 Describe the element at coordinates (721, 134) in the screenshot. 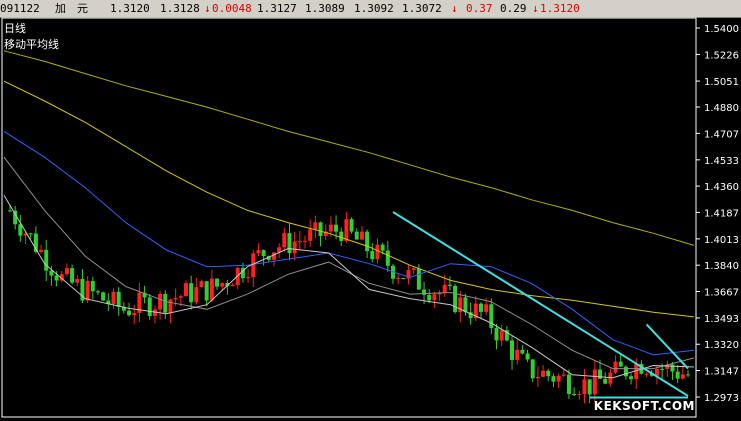

I see `y-tick-label: 1.4707` at that location.